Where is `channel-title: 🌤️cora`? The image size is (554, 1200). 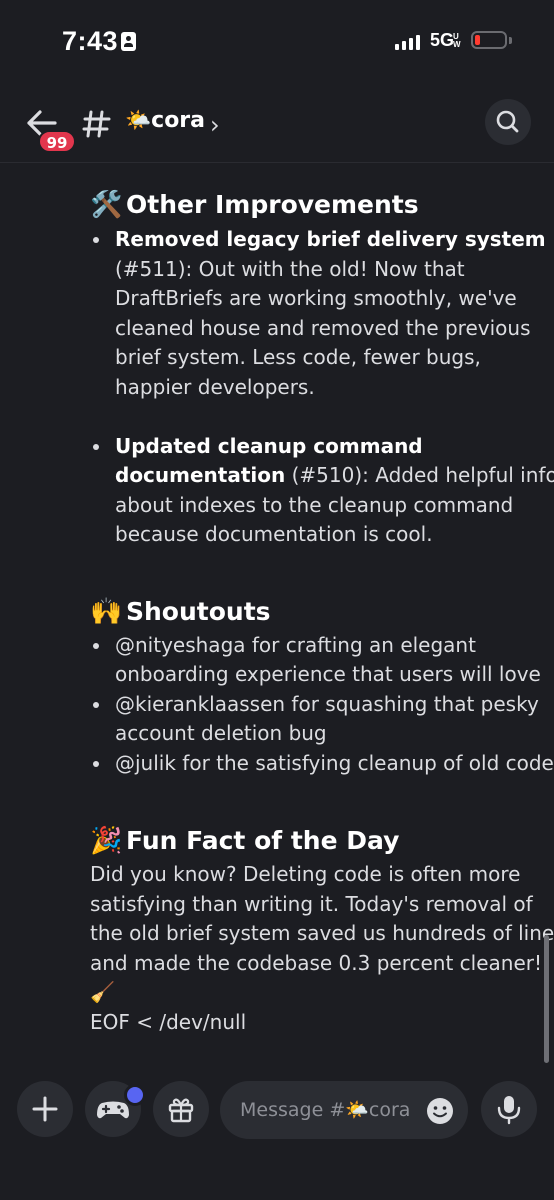
channel-title: 🌤️cora is located at coordinates (165, 120).